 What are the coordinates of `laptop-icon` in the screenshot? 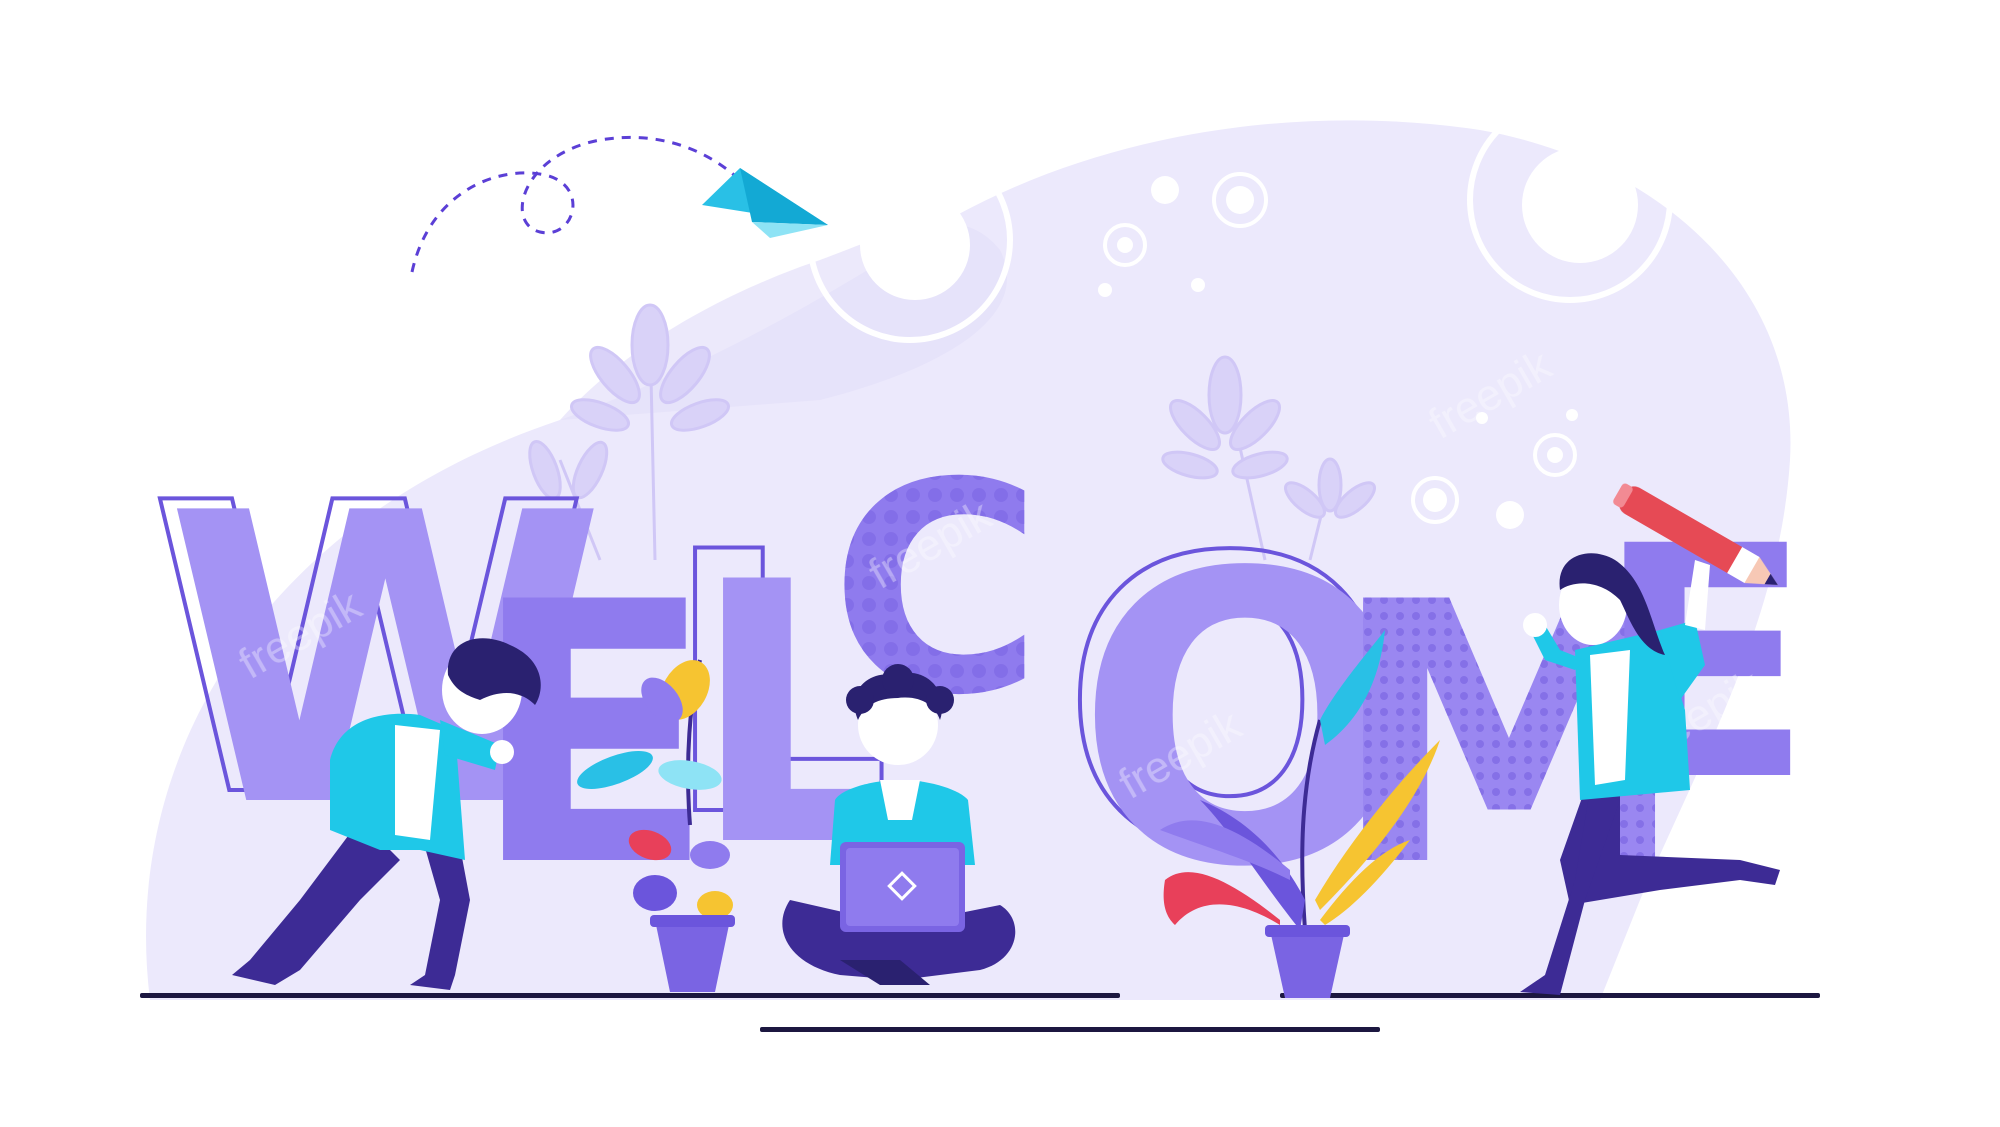 It's located at (902, 887).